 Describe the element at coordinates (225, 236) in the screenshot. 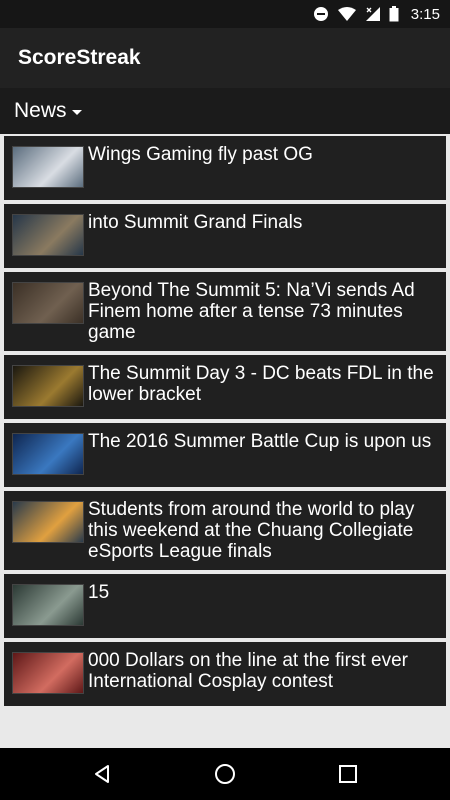

I see `news-item: into Summit Grand Finals` at that location.